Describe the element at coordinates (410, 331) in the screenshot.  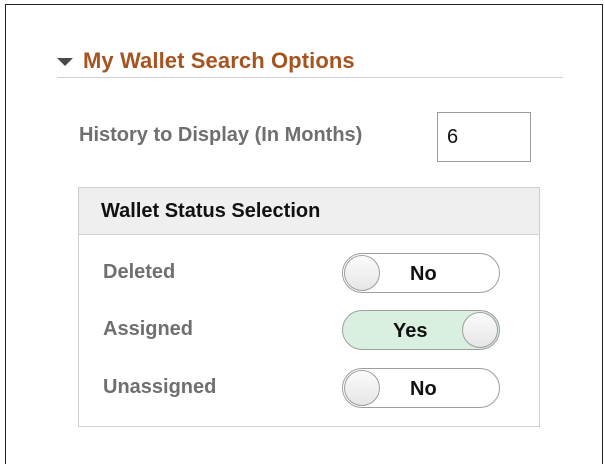
I see `toggle-text: Yes` at that location.